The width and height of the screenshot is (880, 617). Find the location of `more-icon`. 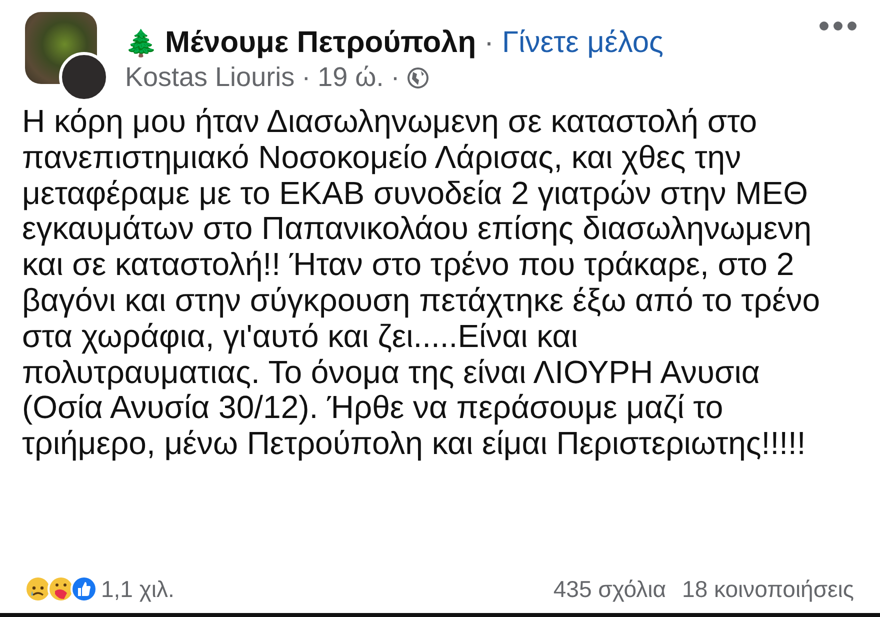

more-icon is located at coordinates (838, 26).